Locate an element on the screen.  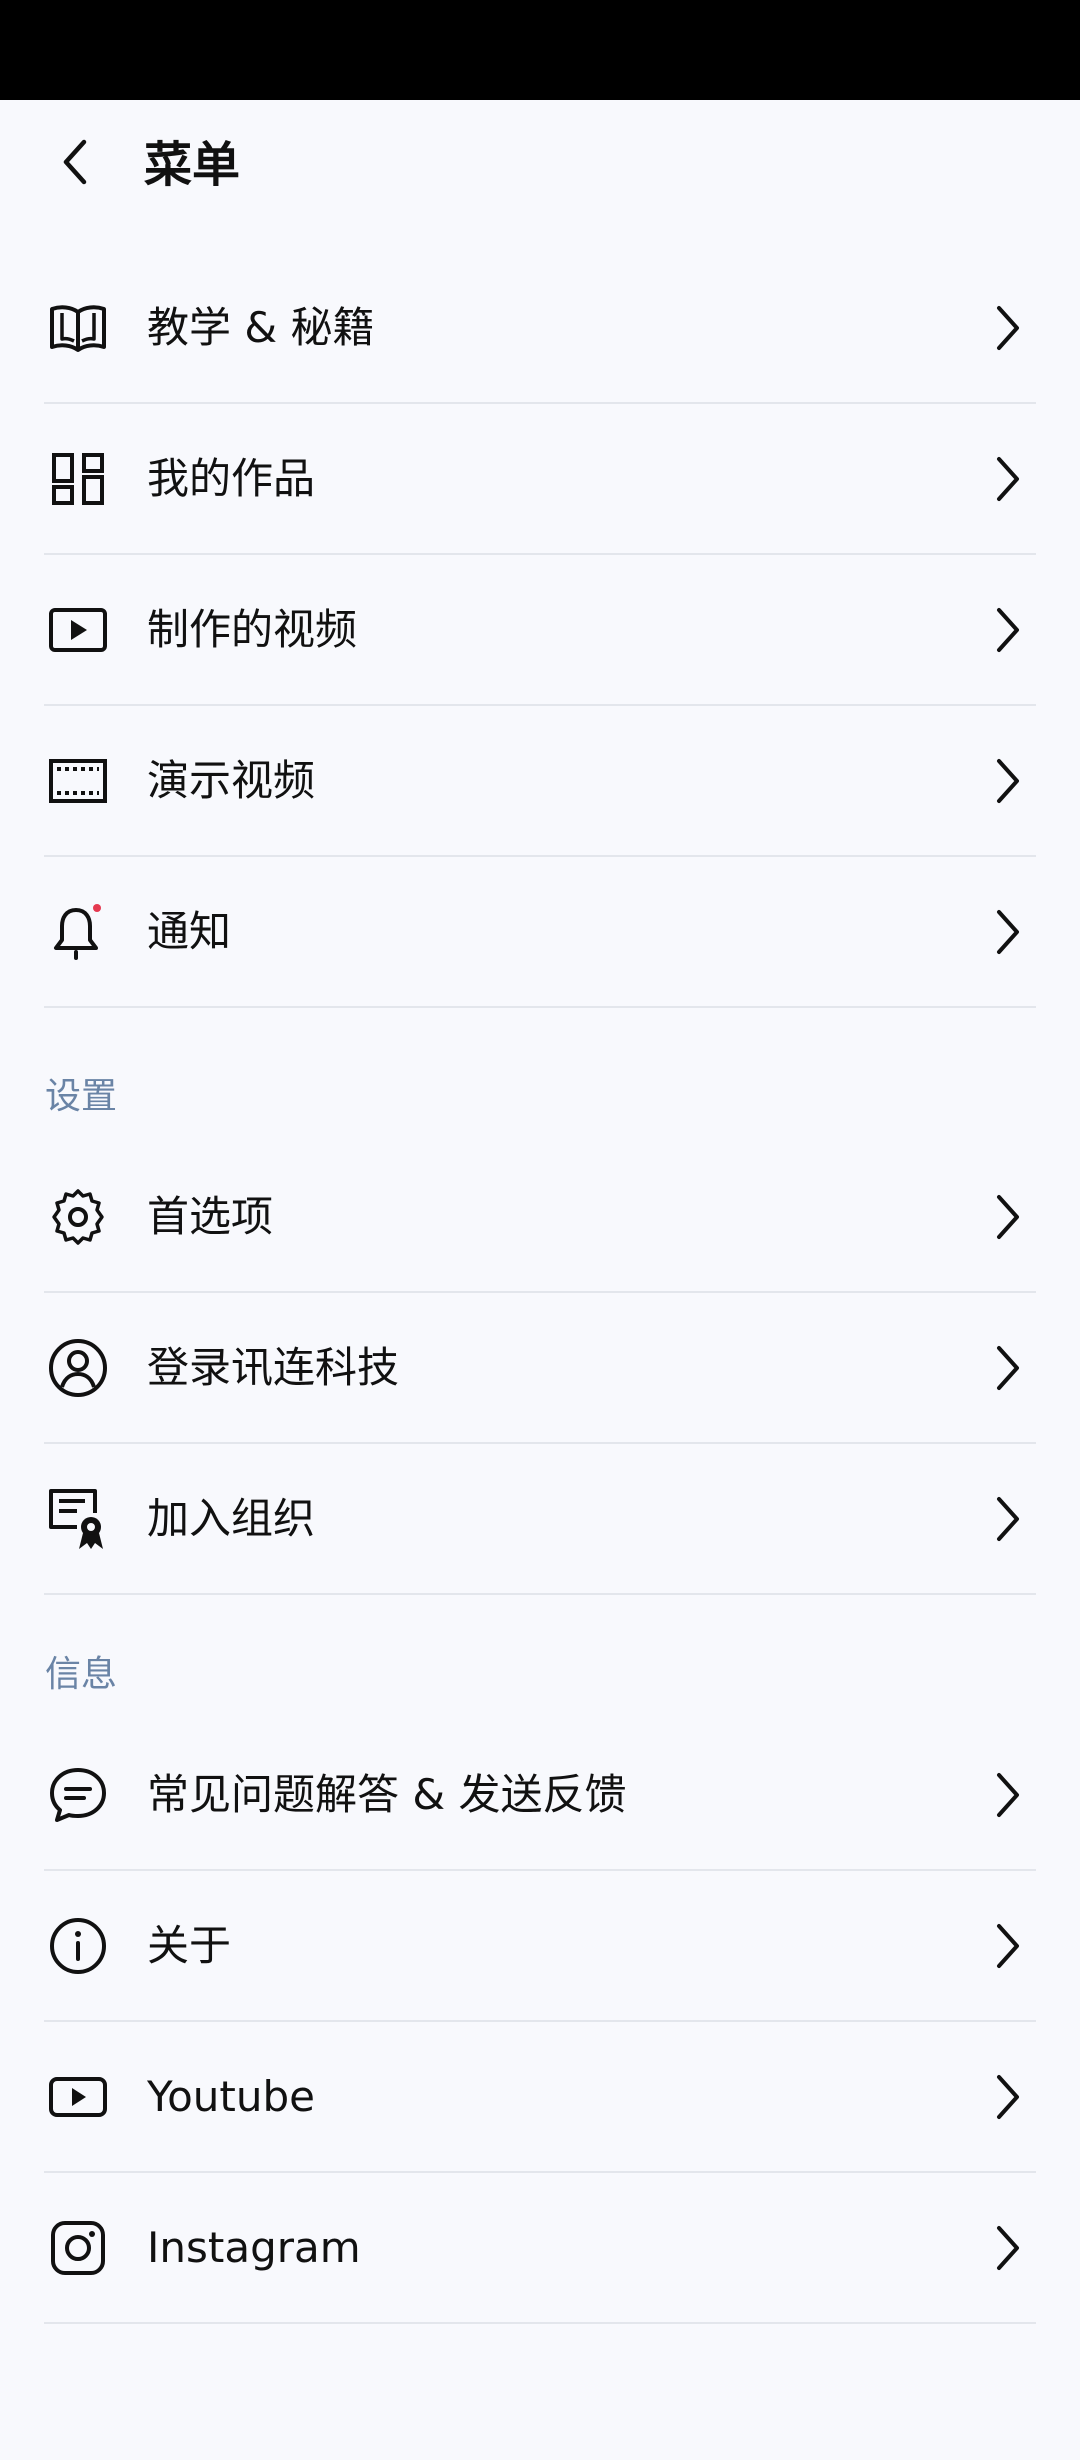
back-button is located at coordinates (76, 162).